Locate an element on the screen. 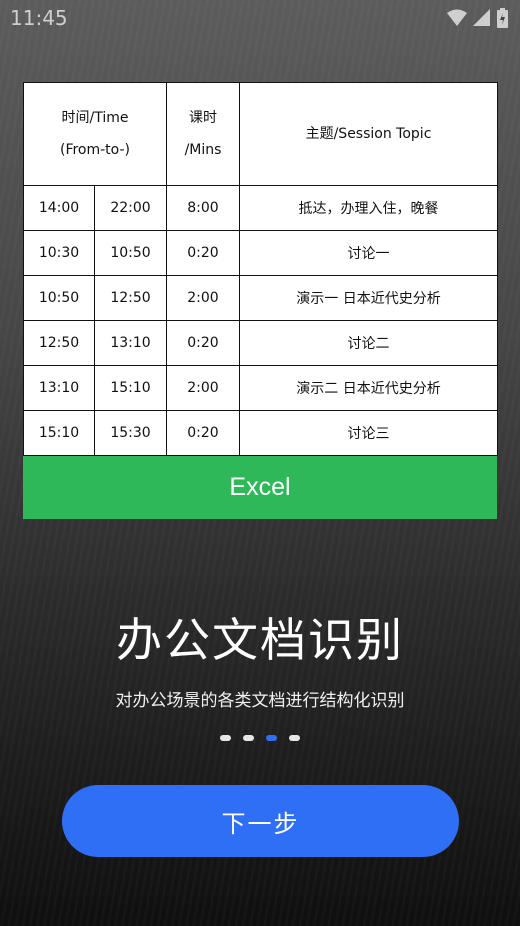 This screenshot has width=520, height=926. status-time: 11:45 is located at coordinates (39, 18).